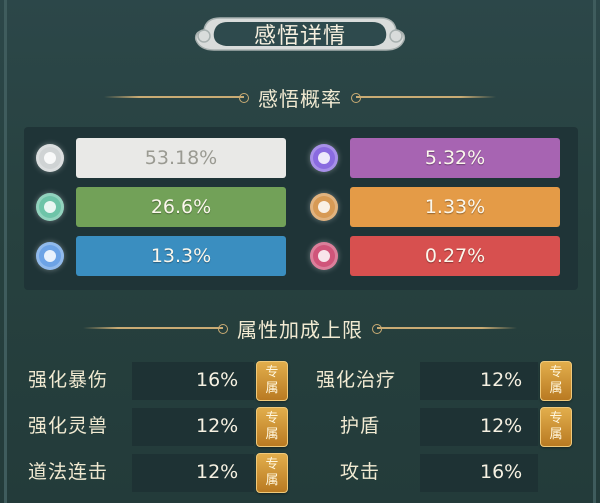 The width and height of the screenshot is (600, 503). Describe the element at coordinates (360, 426) in the screenshot. I see `attribute-name: 护盾` at that location.